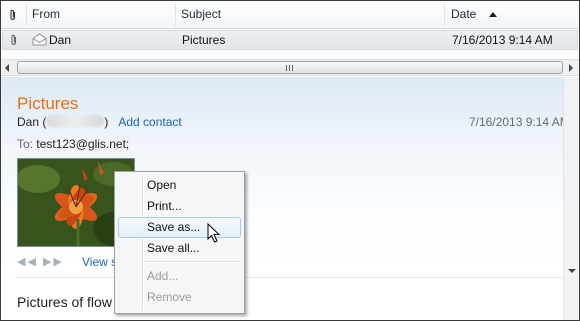  I want to click on sort-ascending-icon, so click(493, 14).